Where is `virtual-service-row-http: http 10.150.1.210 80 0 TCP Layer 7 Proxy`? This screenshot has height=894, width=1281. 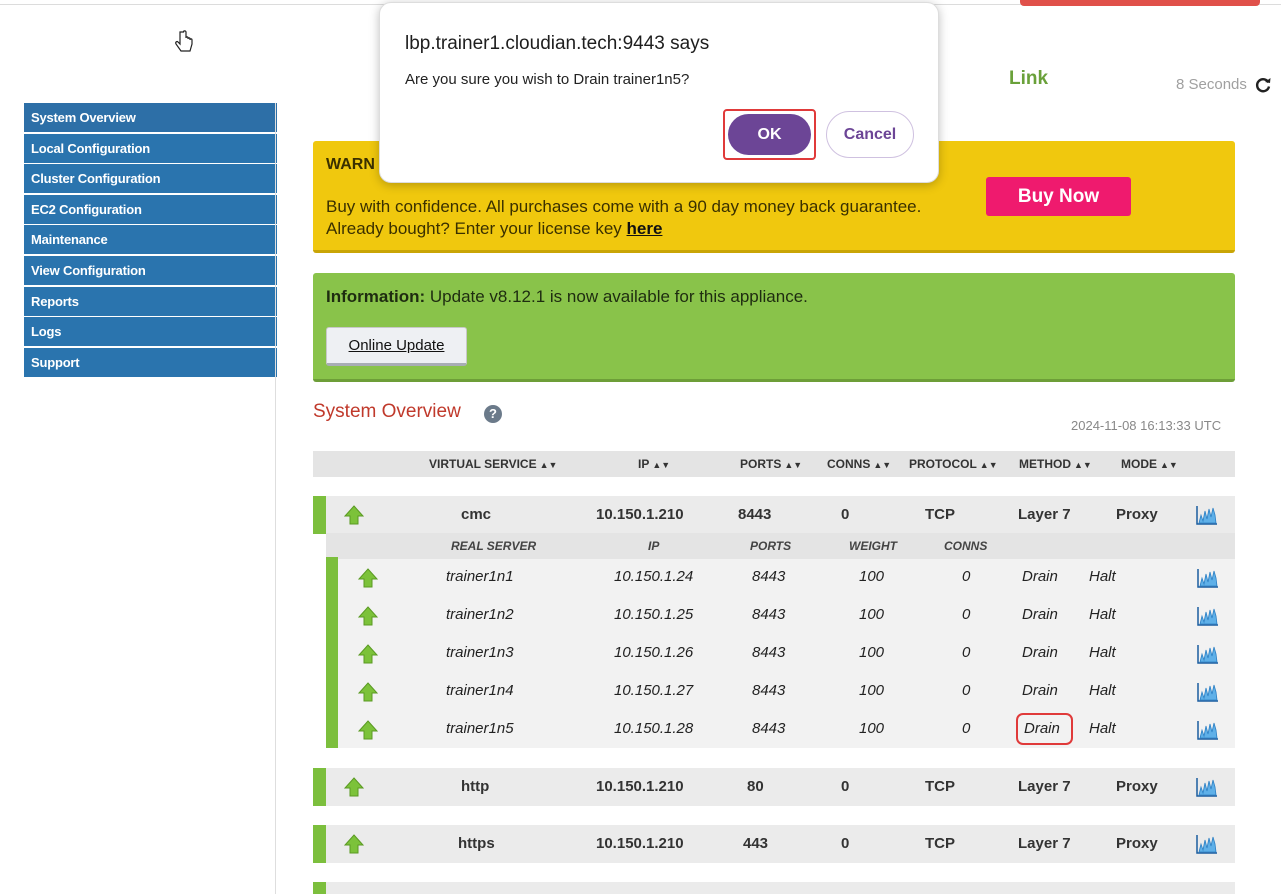 virtual-service-row-http: http 10.150.1.210 80 0 TCP Layer 7 Proxy is located at coordinates (774, 787).